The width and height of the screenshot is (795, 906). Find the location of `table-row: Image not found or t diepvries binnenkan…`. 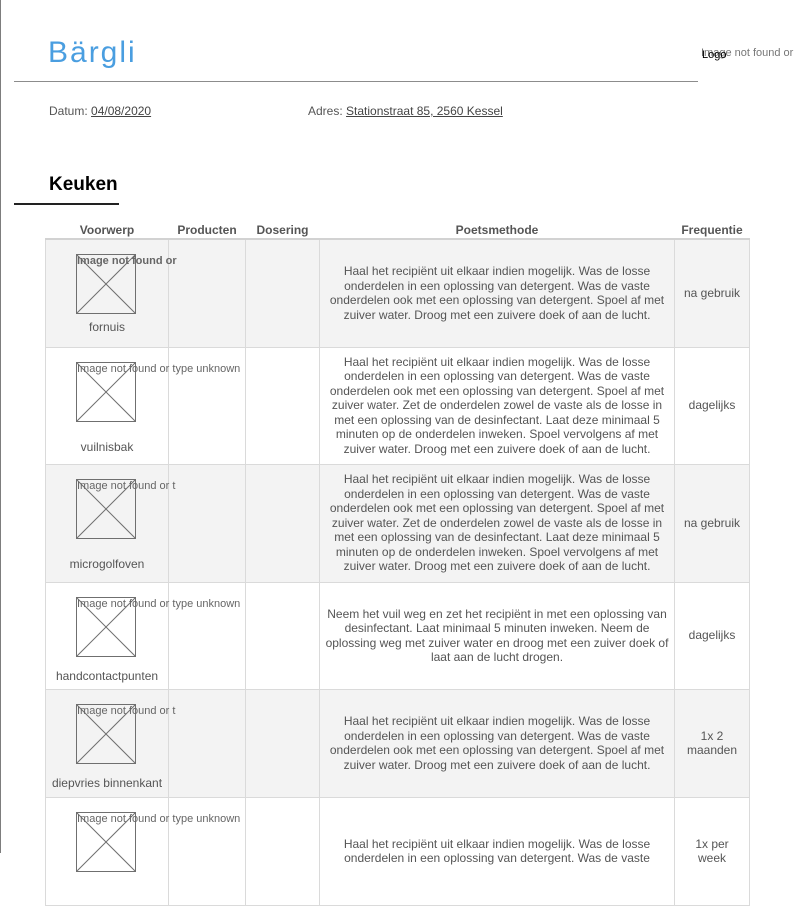

table-row: Image not found or t diepvries binnenkan… is located at coordinates (397, 743).